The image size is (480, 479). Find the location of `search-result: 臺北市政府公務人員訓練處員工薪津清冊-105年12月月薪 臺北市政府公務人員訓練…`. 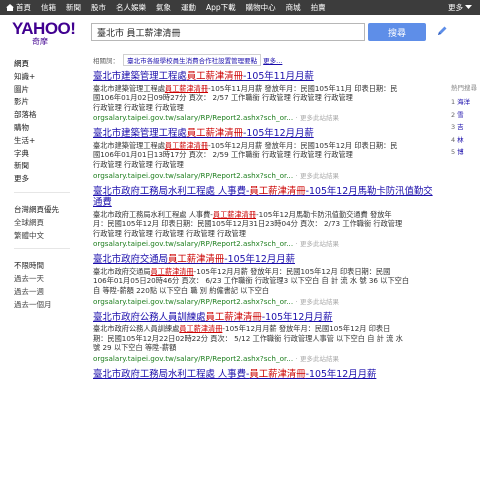

search-result: 臺北市政府公務人員訓練處員工薪津清冊-105年12月月薪 臺北市政府公務人員訓練… is located at coordinates (265, 338).